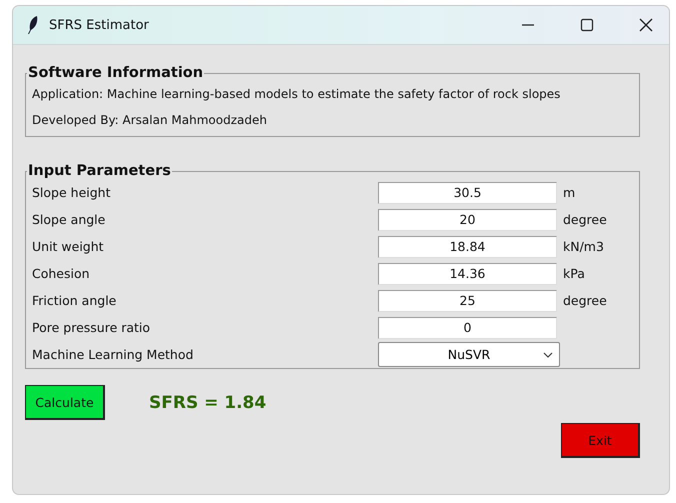 The image size is (676, 503). Describe the element at coordinates (467, 219) in the screenshot. I see `input-field: 20` at that location.